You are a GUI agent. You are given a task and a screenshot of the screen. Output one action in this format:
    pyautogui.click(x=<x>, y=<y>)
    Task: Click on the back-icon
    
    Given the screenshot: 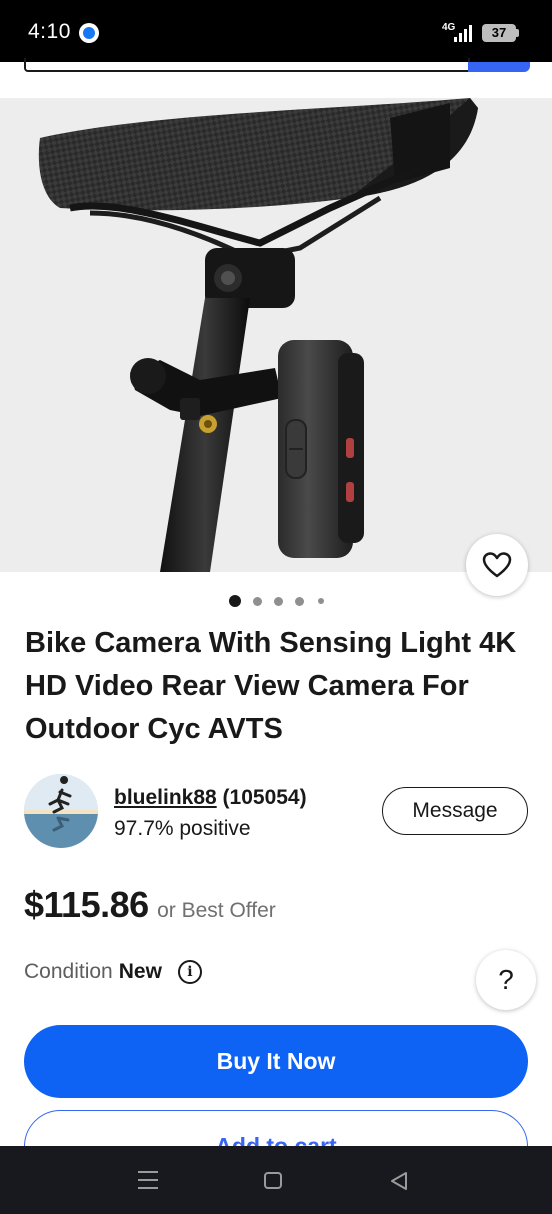 What is the action you would take?
    pyautogui.click(x=399, y=1181)
    